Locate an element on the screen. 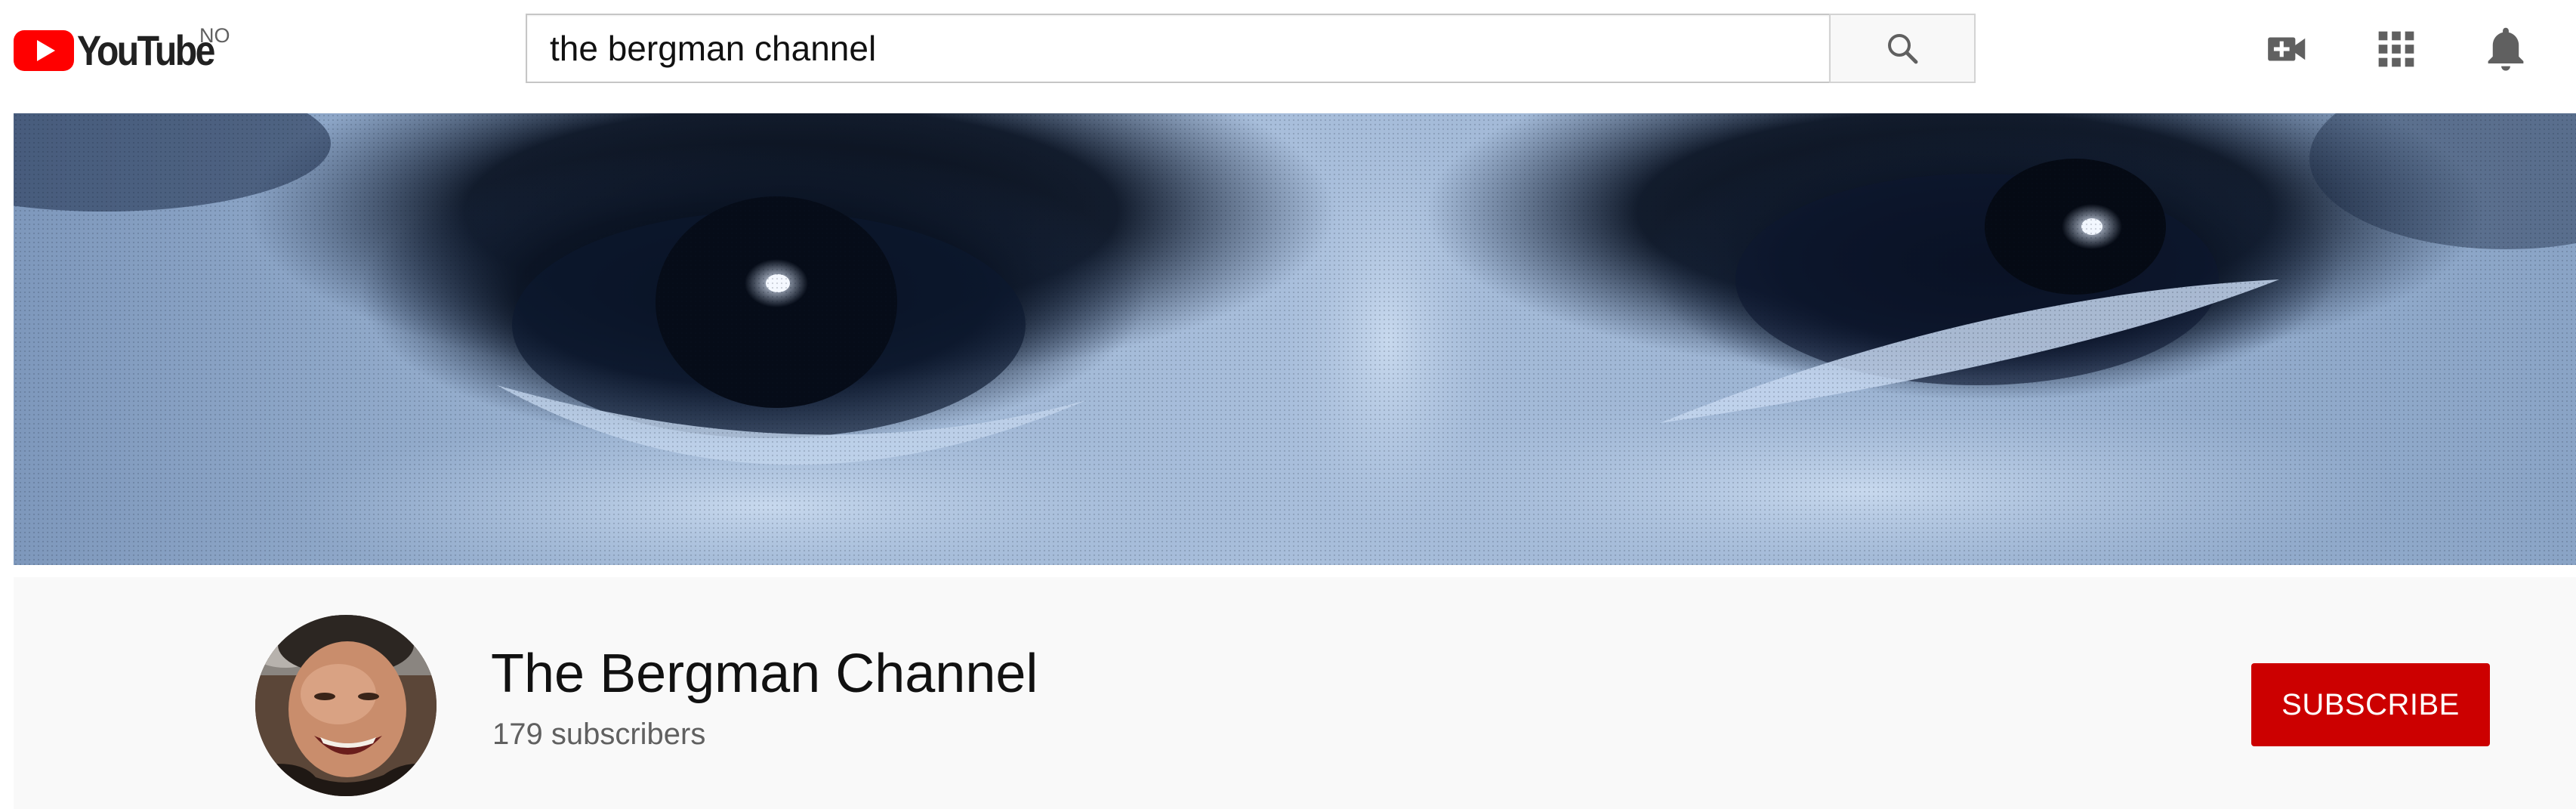 Image resolution: width=2576 pixels, height=809 pixels. avatar-photo is located at coordinates (346, 705).